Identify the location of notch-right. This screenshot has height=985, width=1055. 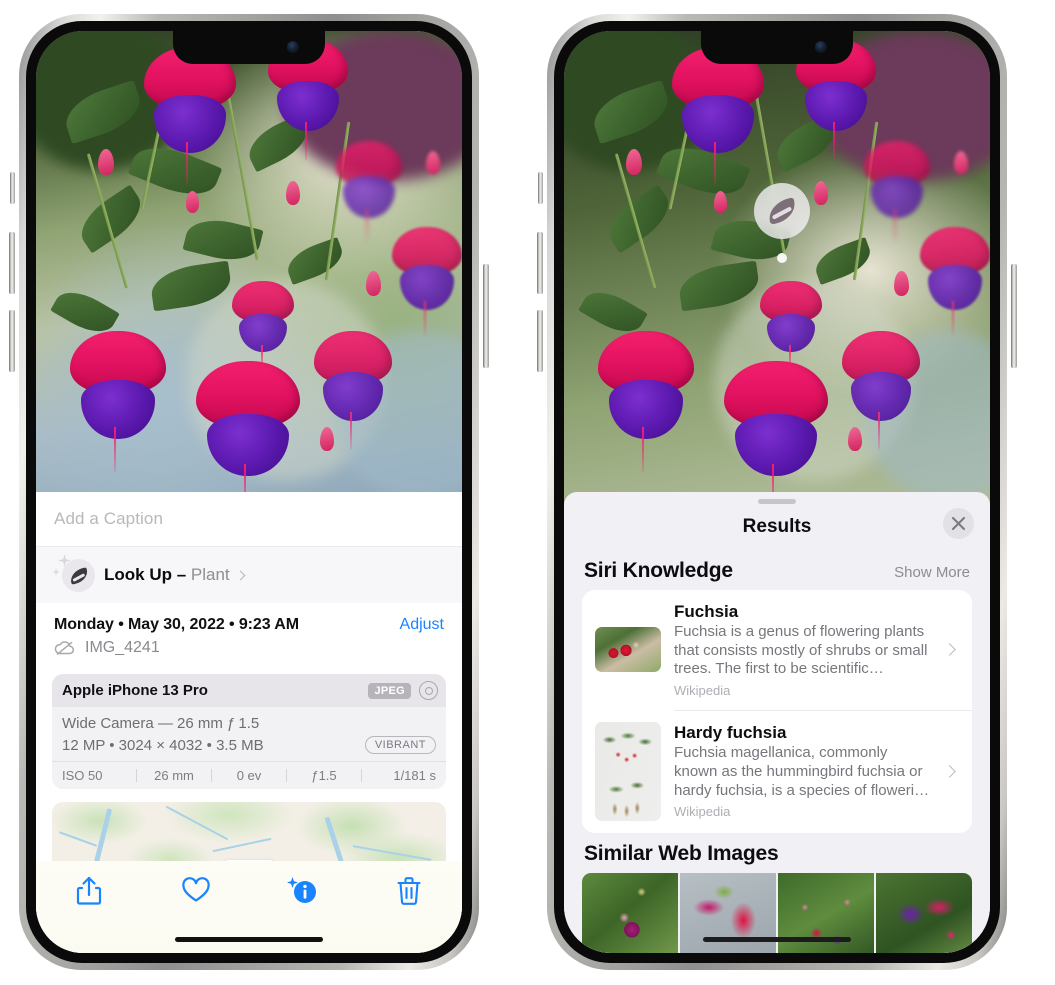
(777, 47).